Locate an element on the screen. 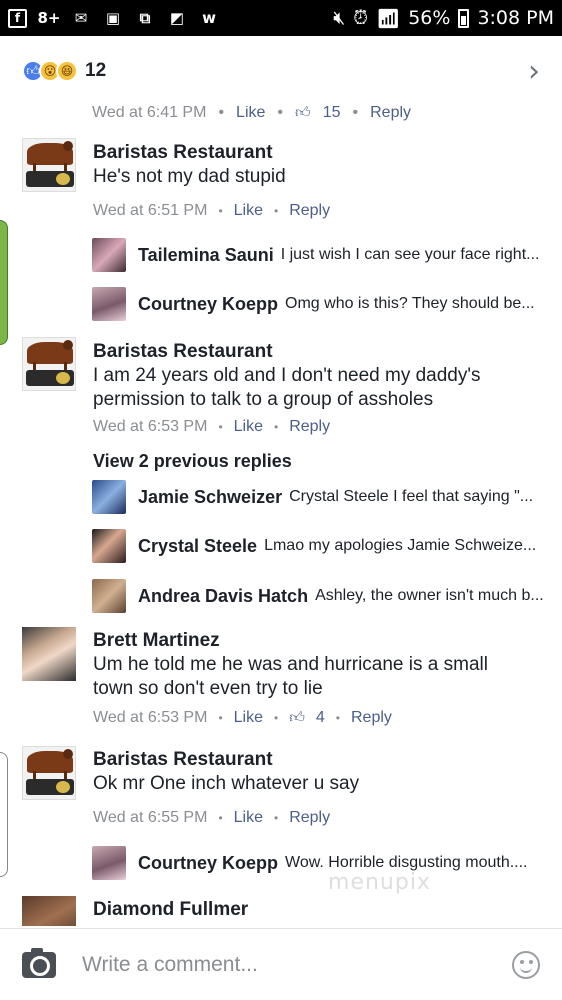  commenter-name: Brett Martinez is located at coordinates (156, 641).